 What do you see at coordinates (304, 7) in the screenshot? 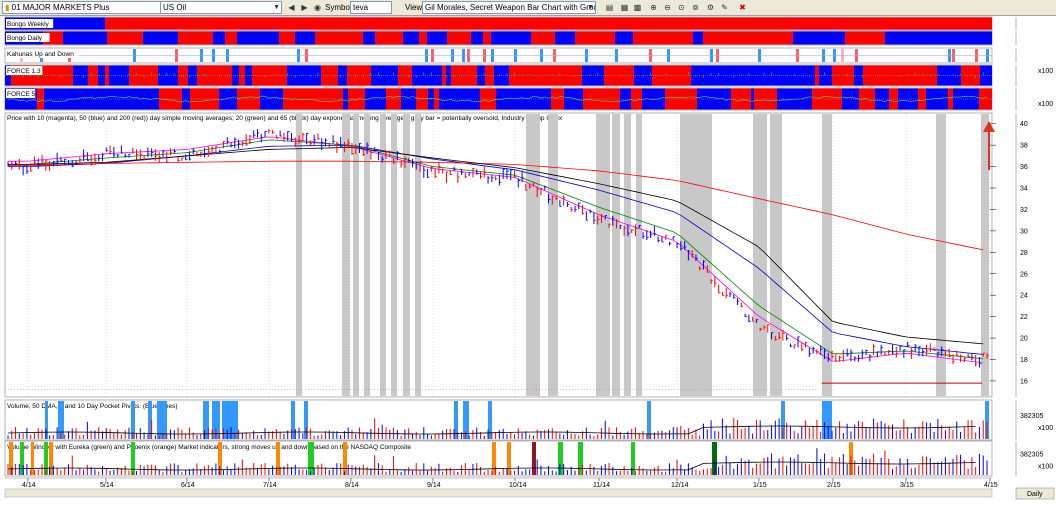
I see `nav-forward-icon: ▶` at bounding box center [304, 7].